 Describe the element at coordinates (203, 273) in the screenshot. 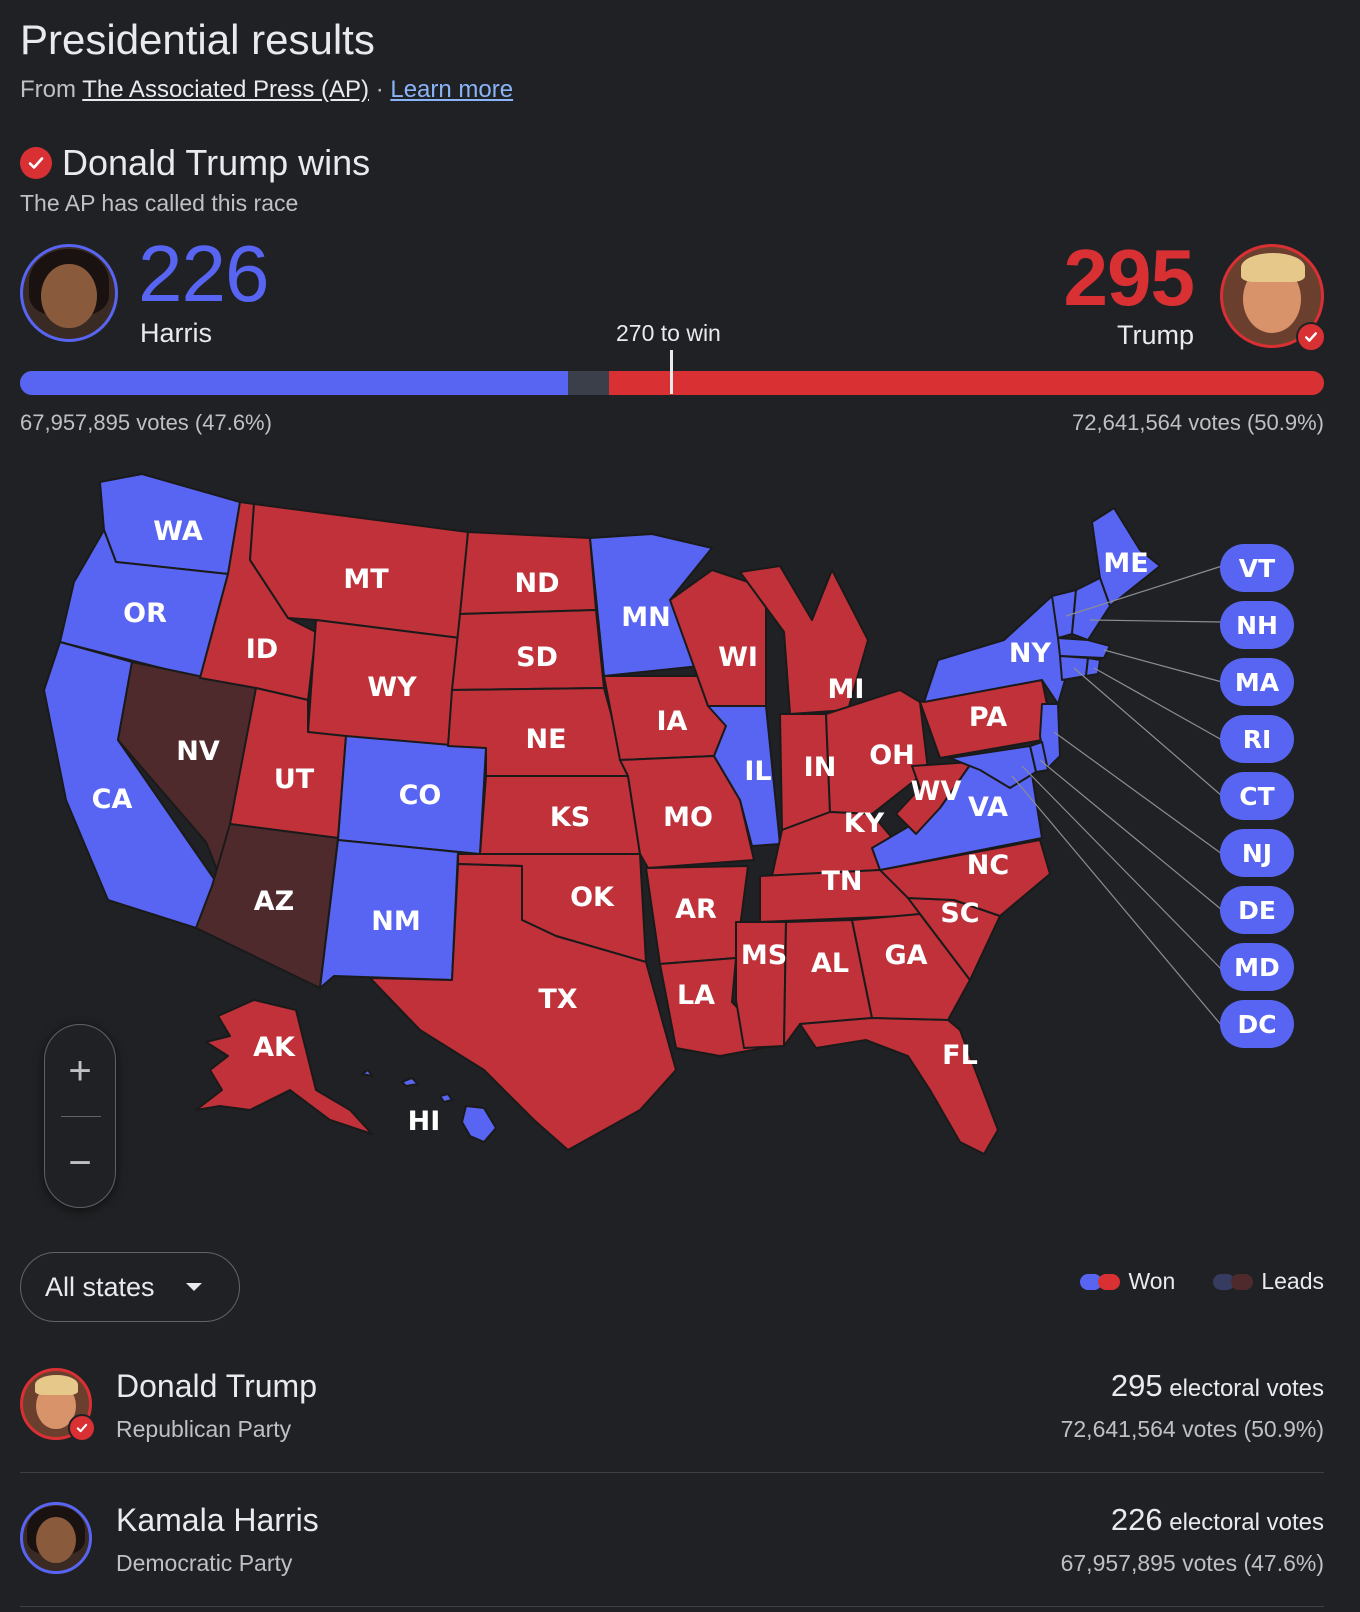

I see `harris-electoral-votes: 226` at that location.